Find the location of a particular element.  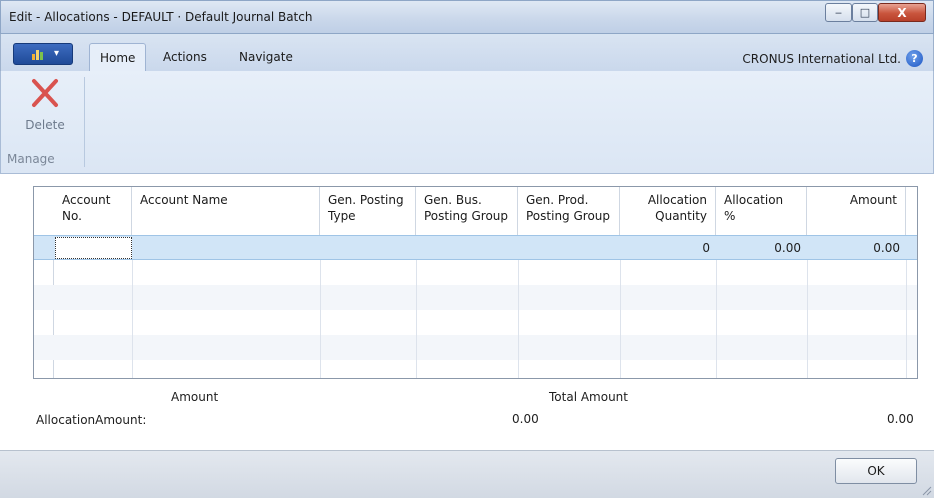

column-header-allocation-pct: Allocation % is located at coordinates (761, 211).